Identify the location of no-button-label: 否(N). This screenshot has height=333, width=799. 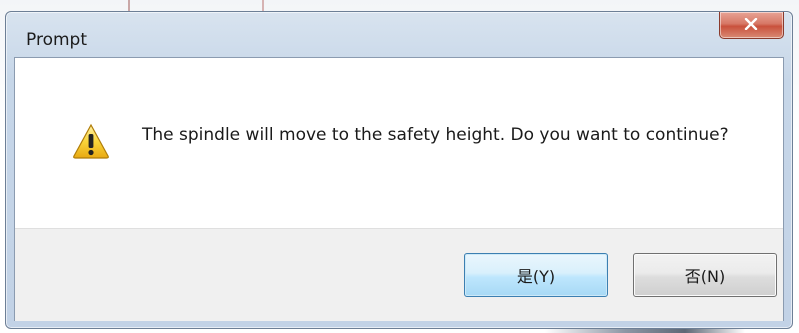
(705, 276).